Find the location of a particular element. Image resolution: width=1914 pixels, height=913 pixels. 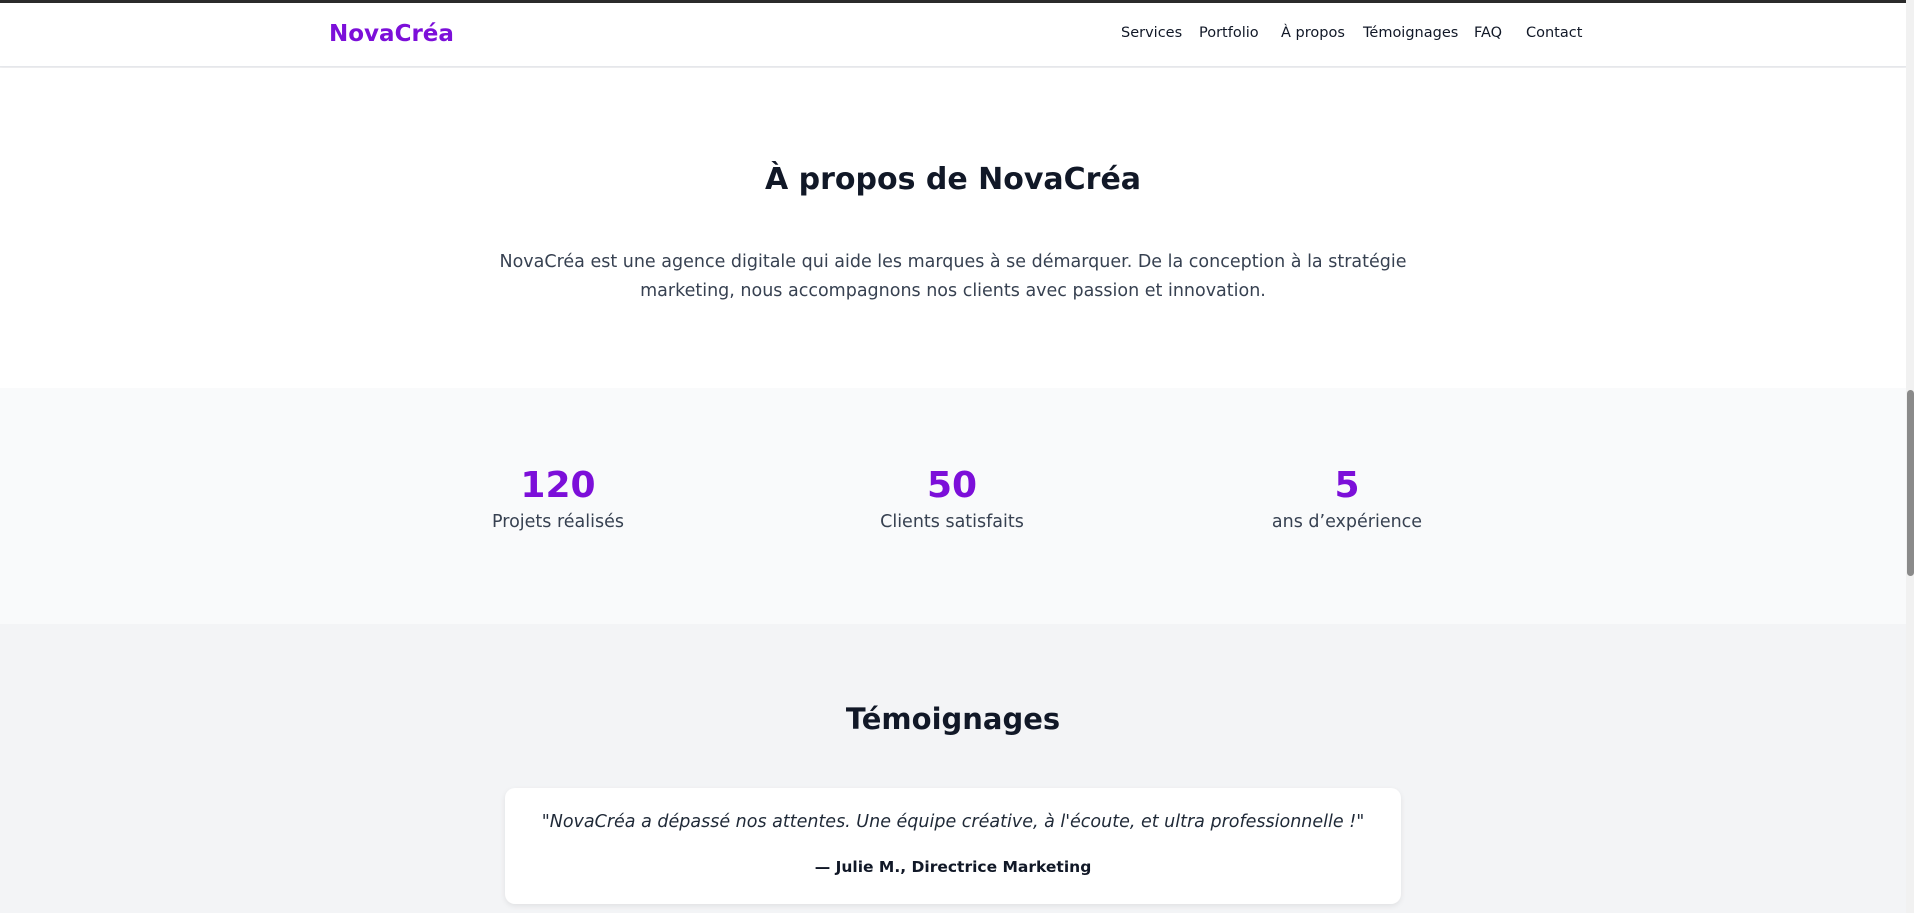

nav-link-services: Services is located at coordinates (1151, 33).